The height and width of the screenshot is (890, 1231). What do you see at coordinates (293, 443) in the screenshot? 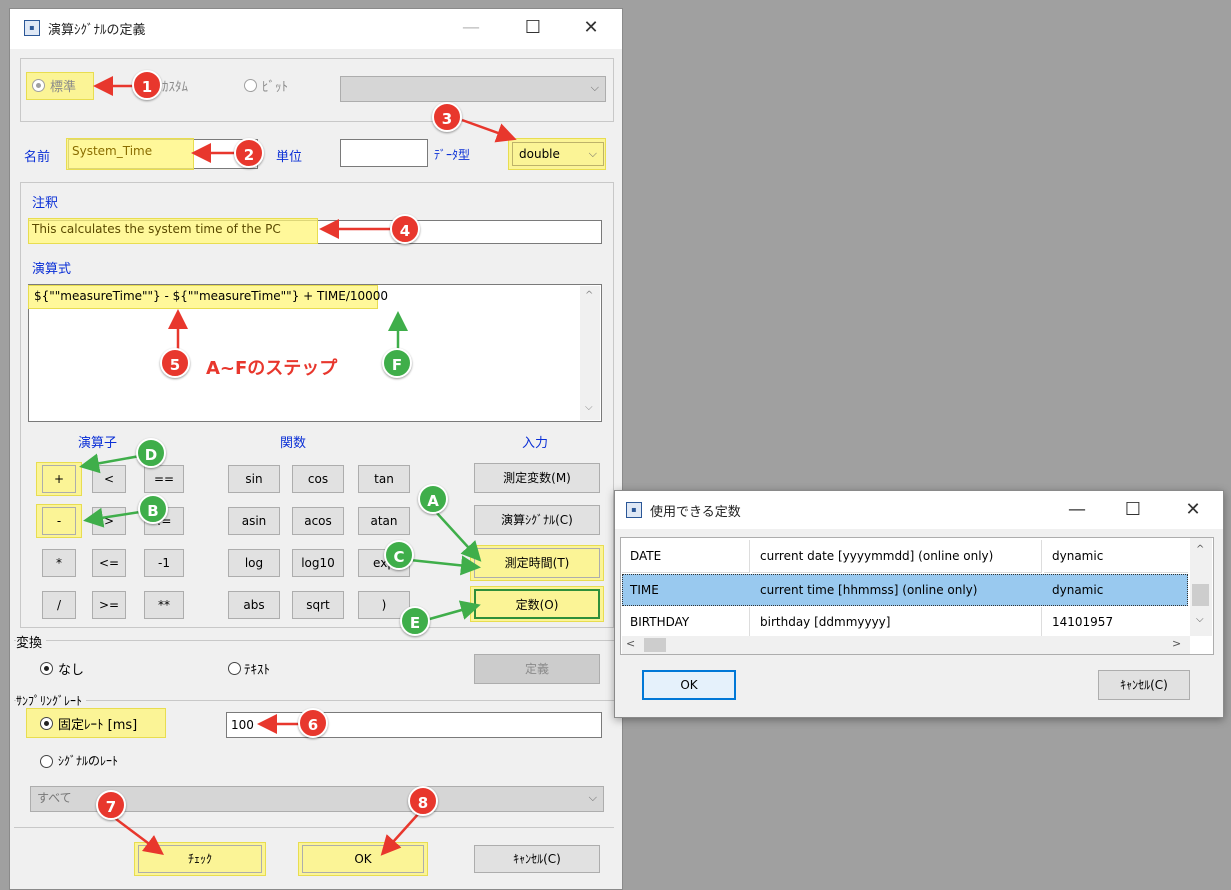
I see `functions-header: 関数` at bounding box center [293, 443].